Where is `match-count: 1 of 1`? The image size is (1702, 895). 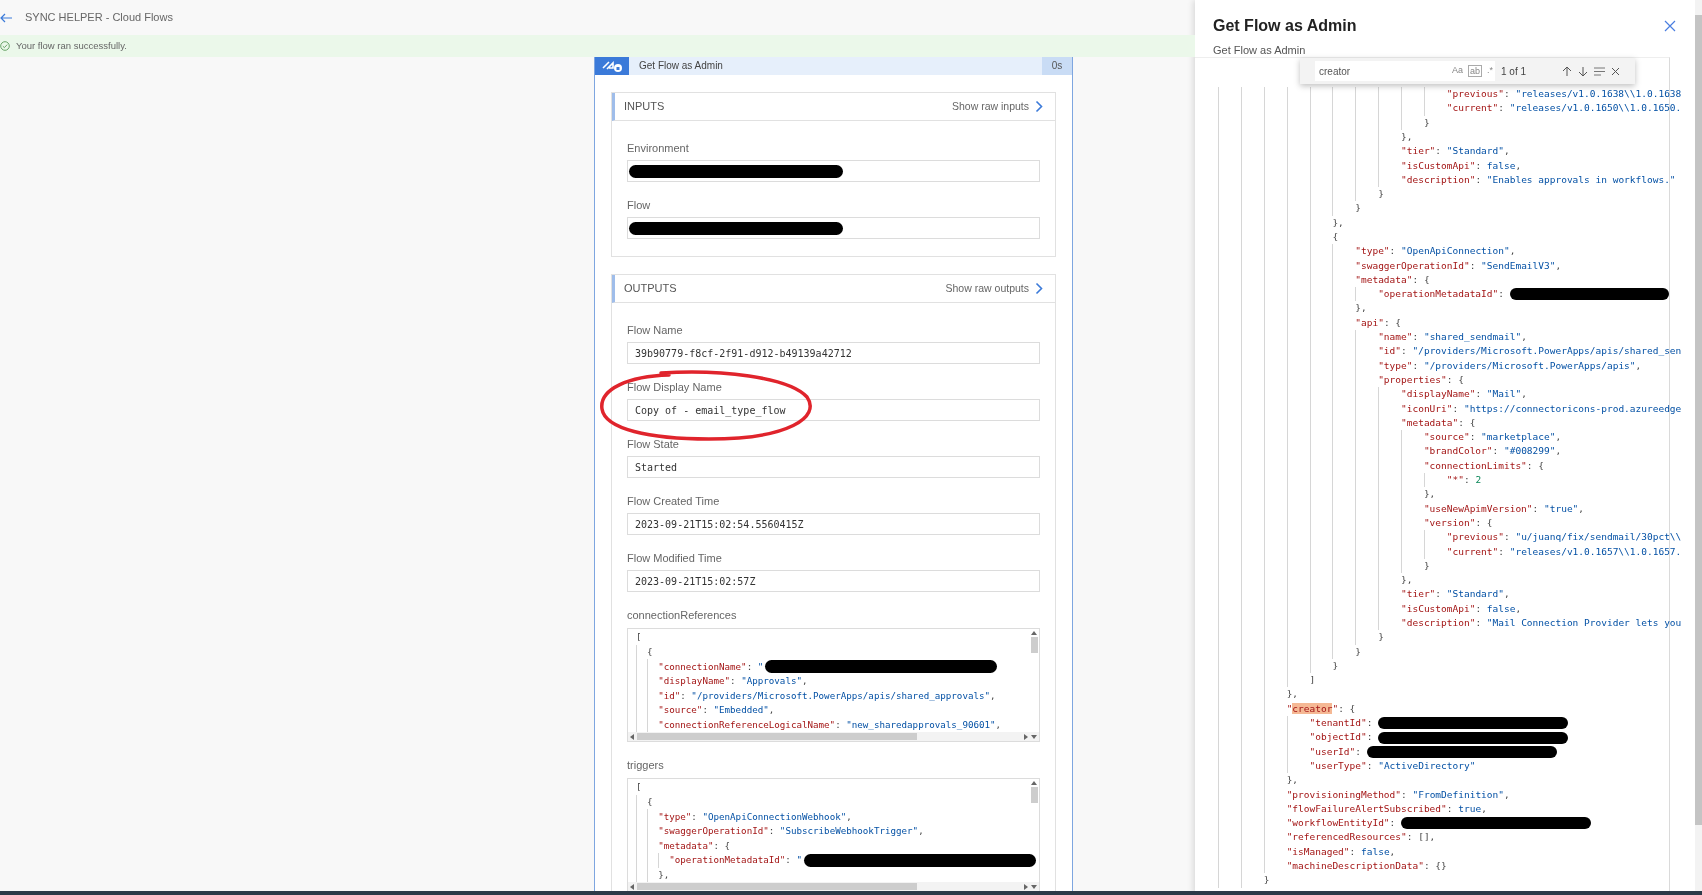
match-count: 1 of 1 is located at coordinates (1514, 71).